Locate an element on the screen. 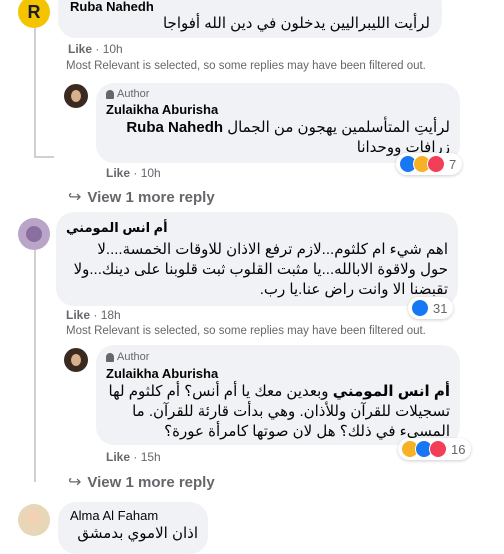  like-reaction-icon is located at coordinates (420, 308).